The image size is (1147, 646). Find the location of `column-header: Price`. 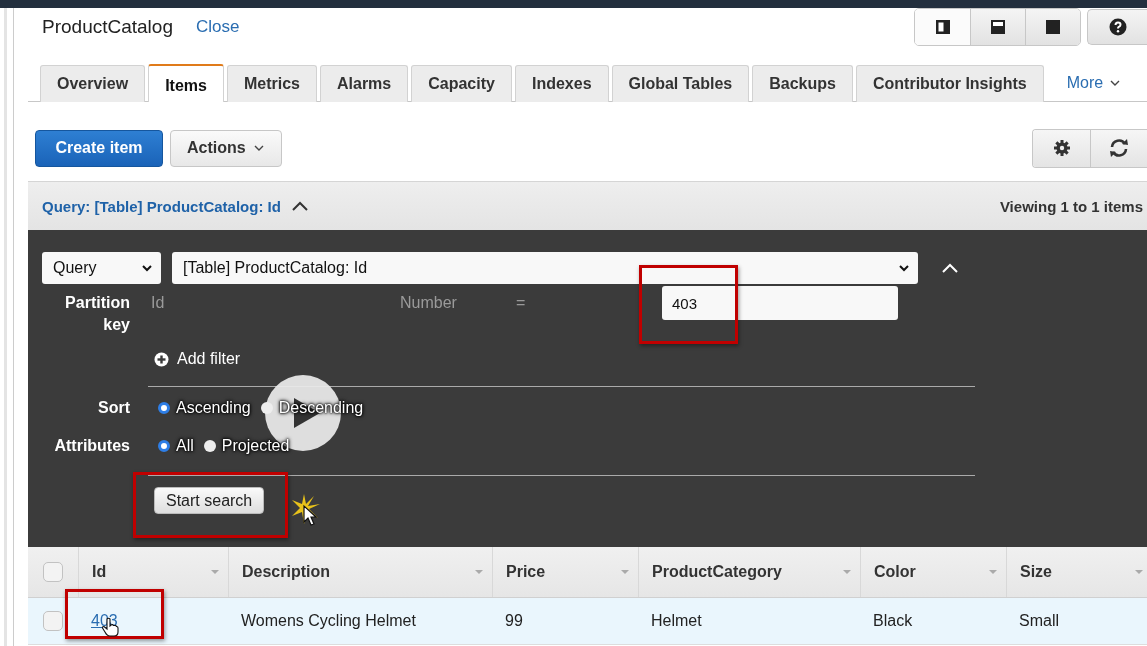

column-header: Price is located at coordinates (566, 572).